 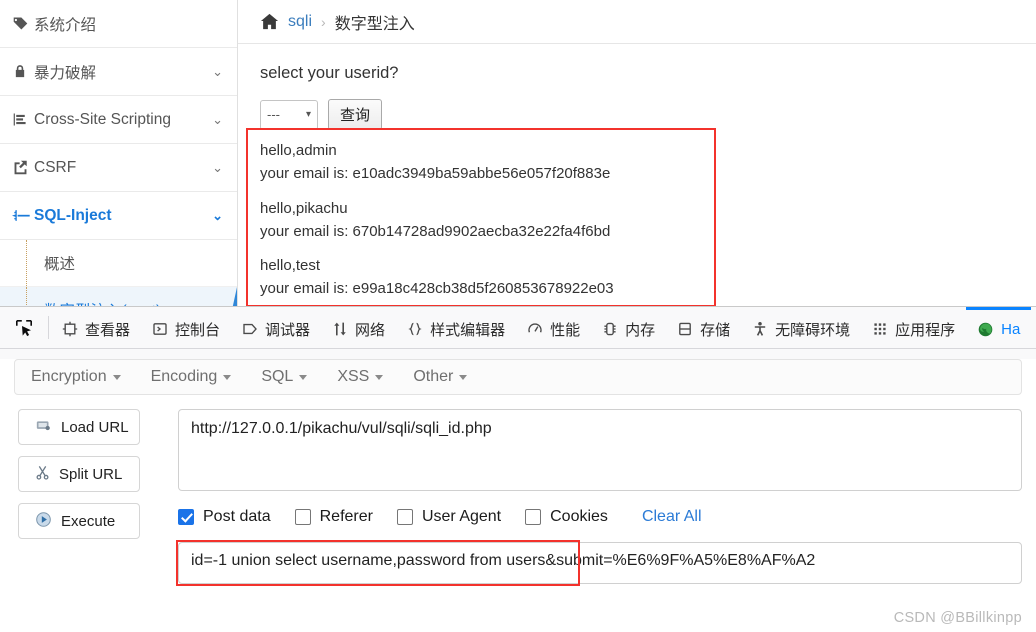 I want to click on menu-label: Other, so click(x=433, y=376).